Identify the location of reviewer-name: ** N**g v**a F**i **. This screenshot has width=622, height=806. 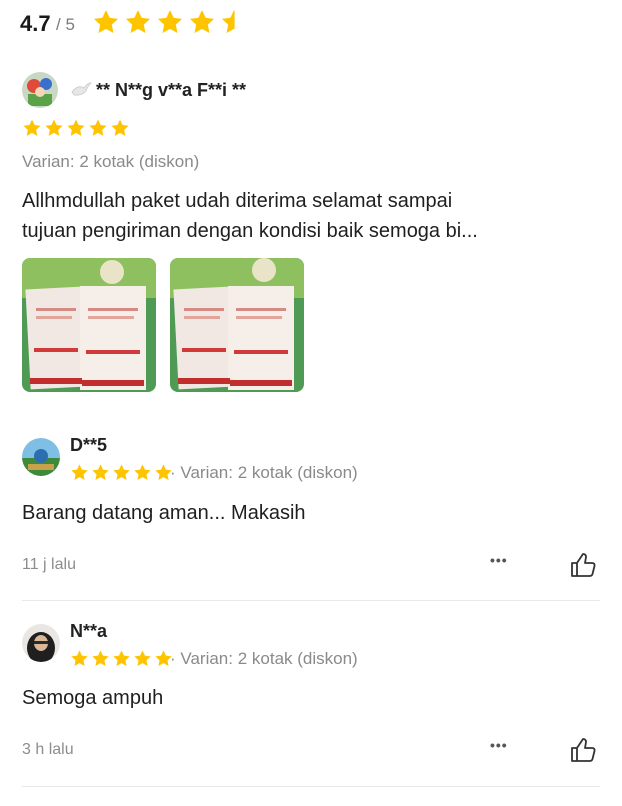
(171, 90).